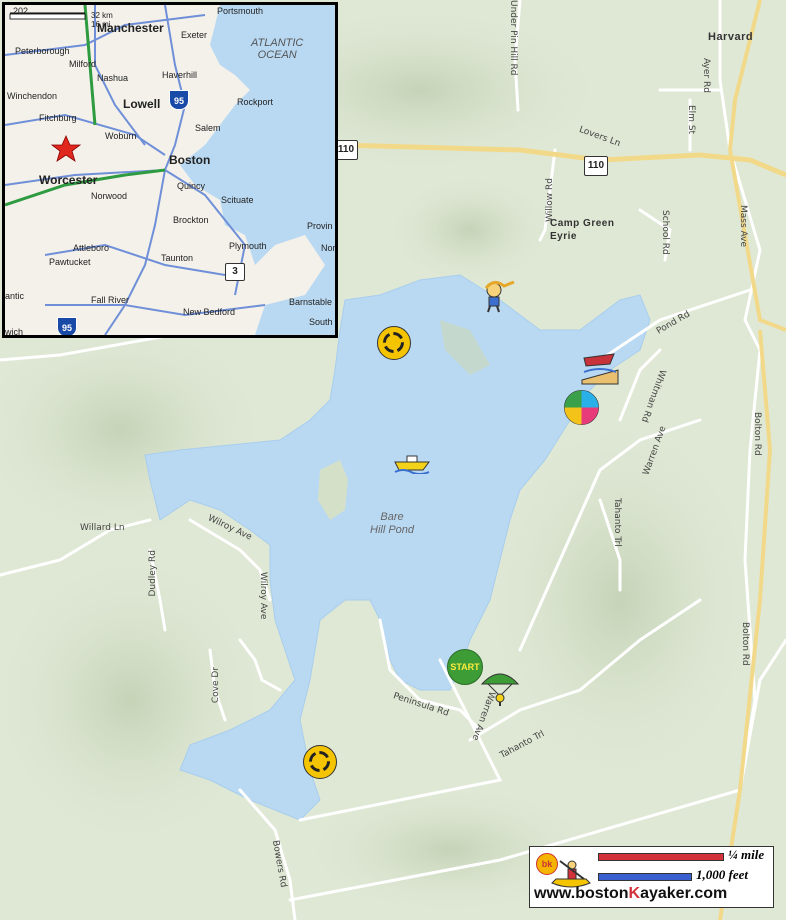 This screenshot has width=786, height=920. Describe the element at coordinates (498, 296) in the screenshot. I see `swimmer-icon` at that location.